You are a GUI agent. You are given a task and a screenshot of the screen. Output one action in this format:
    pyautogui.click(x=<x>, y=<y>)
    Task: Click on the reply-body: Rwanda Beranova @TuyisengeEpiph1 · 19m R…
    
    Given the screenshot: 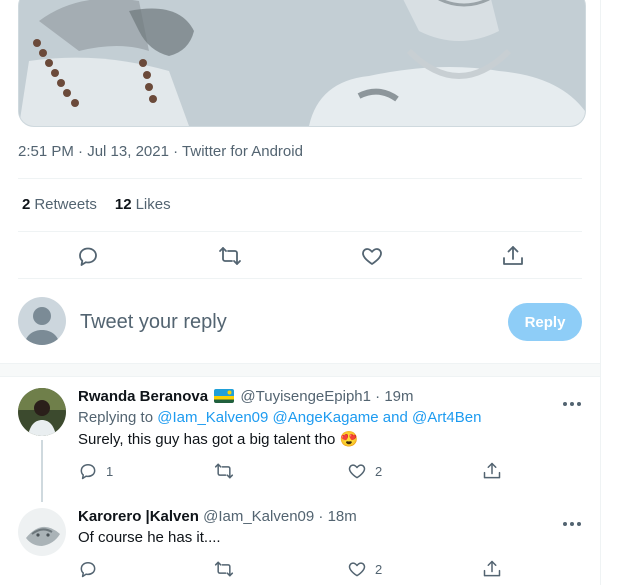 What is the action you would take?
    pyautogui.click(x=331, y=436)
    